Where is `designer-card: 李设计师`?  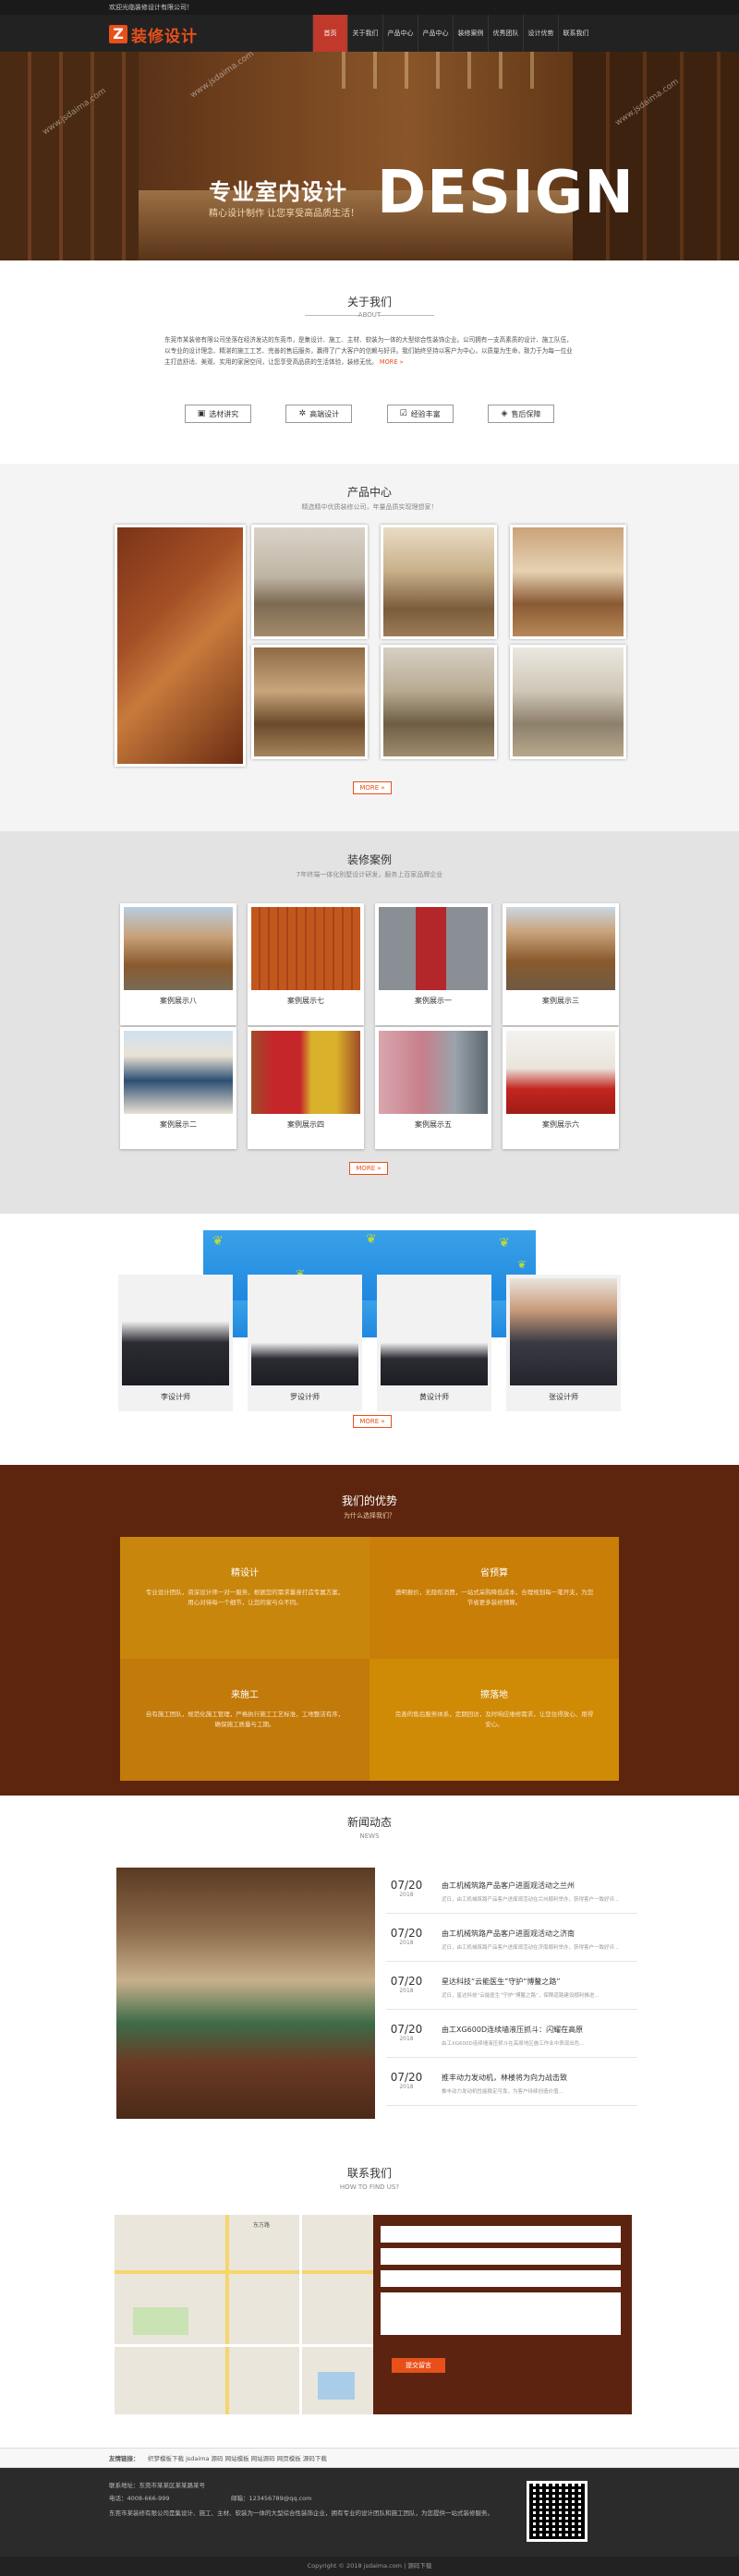
designer-card: 李设计师 is located at coordinates (175, 1343).